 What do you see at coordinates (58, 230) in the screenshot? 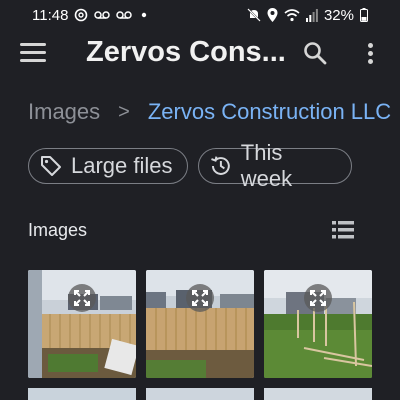
I see `section-title: Images` at bounding box center [58, 230].